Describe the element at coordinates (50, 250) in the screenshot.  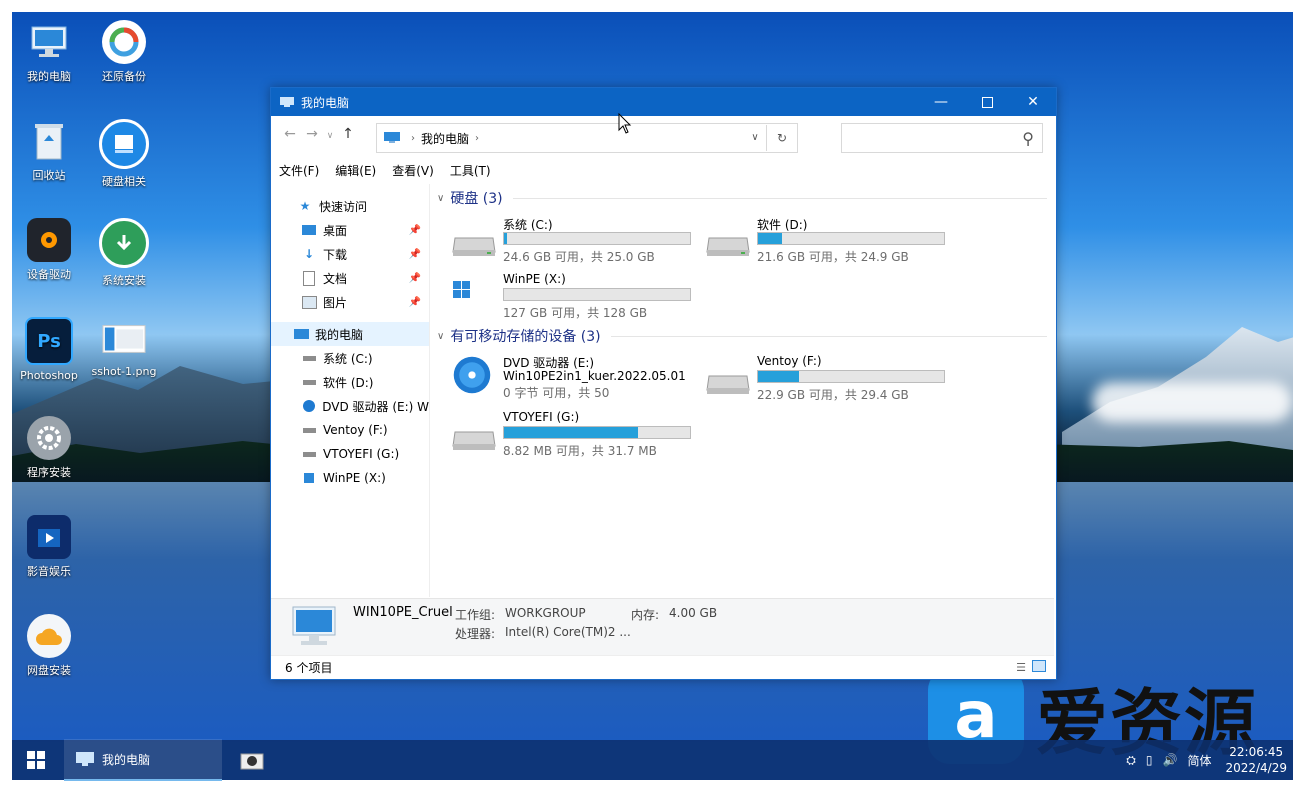
I see `desktop-icon-device-drivers: 设备驱动` at that location.